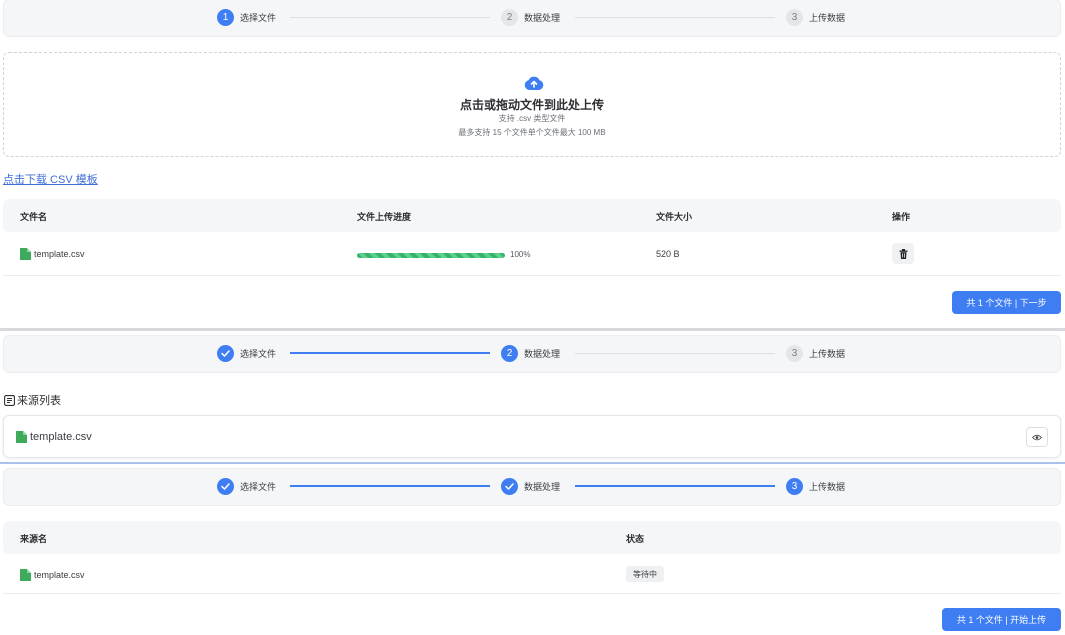  Describe the element at coordinates (384, 217) in the screenshot. I see `column-header-progress: 文件上传进度` at that location.